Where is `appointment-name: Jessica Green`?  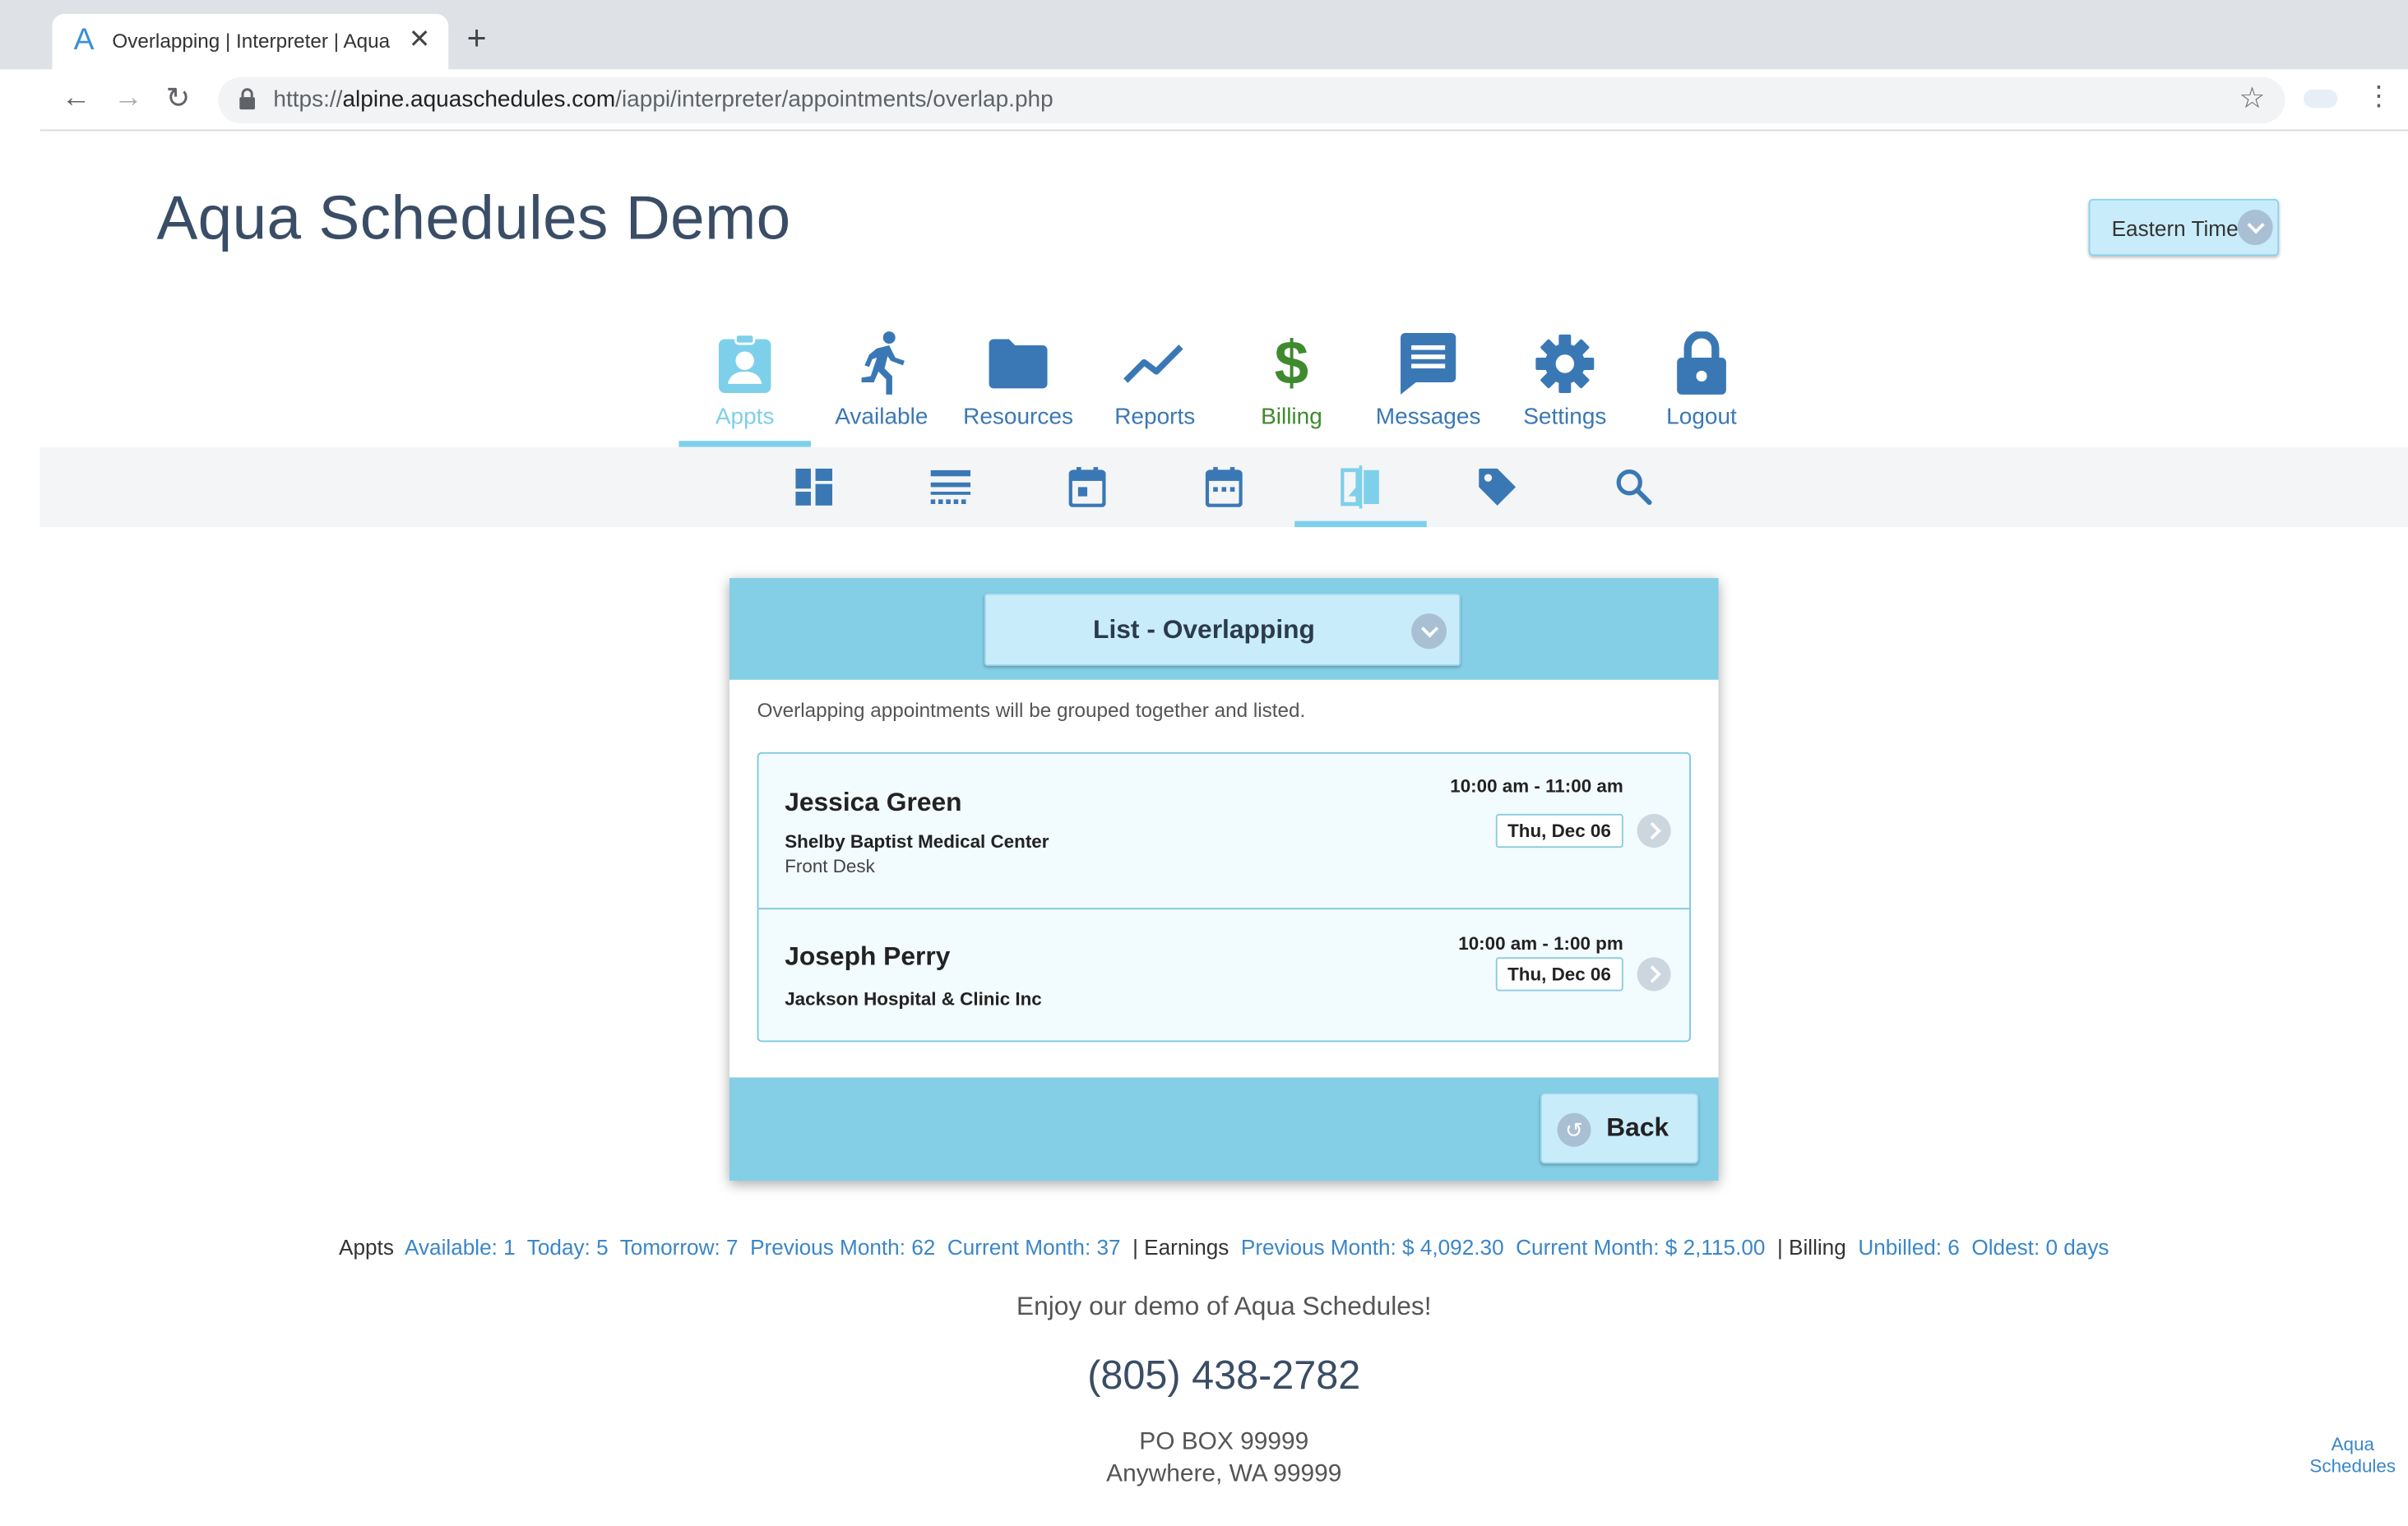
appointment-name: Jessica Green is located at coordinates (873, 802).